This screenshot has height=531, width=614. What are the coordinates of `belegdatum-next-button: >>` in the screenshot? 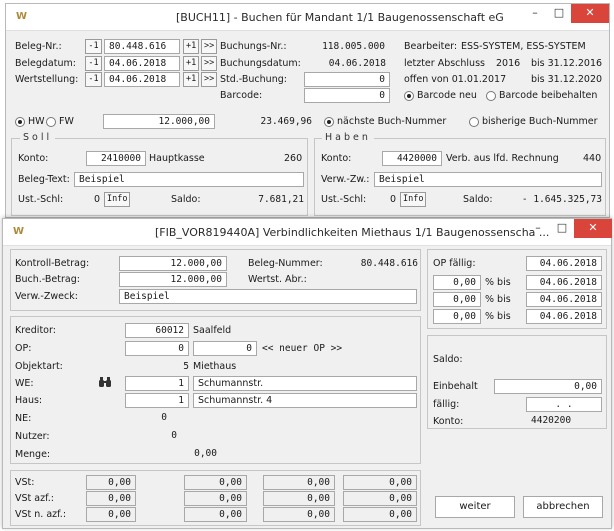 It's located at (209, 63).